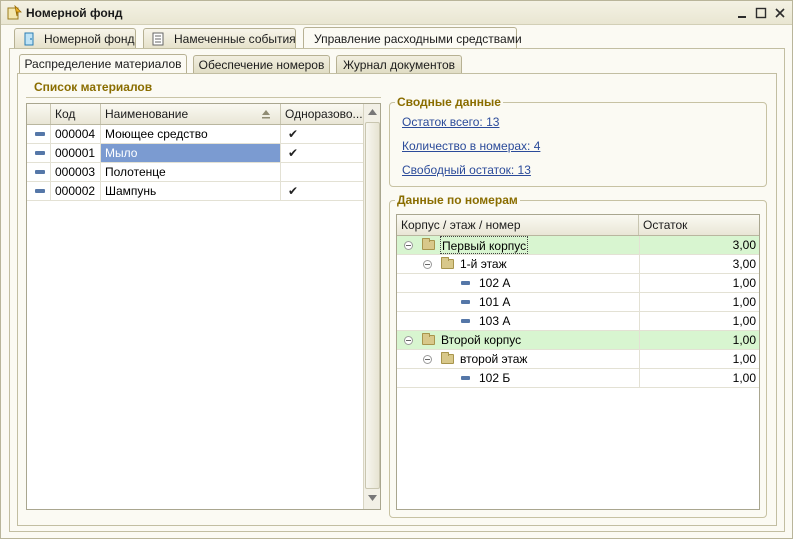 The image size is (793, 539). Describe the element at coordinates (261, 64) in the screenshot. I see `subtab-room-supply: Обеспечение номеров` at that location.